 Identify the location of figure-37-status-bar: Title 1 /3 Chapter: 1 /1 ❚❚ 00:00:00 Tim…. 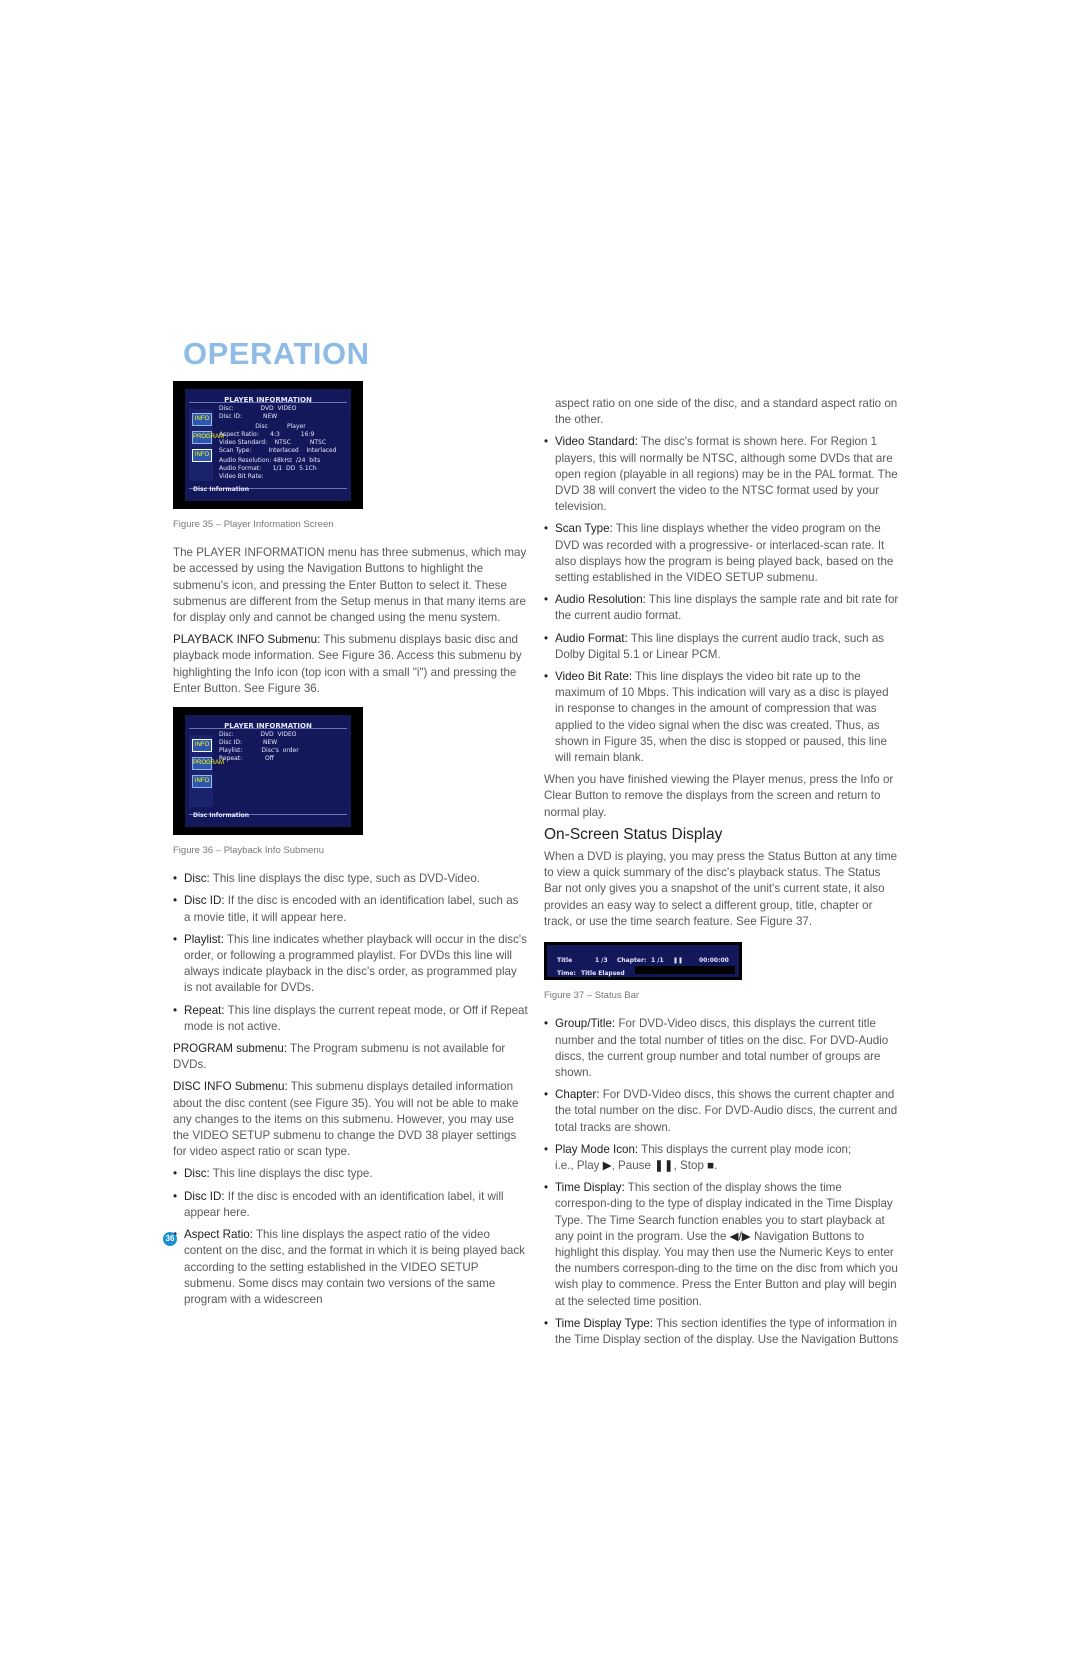
(643, 961).